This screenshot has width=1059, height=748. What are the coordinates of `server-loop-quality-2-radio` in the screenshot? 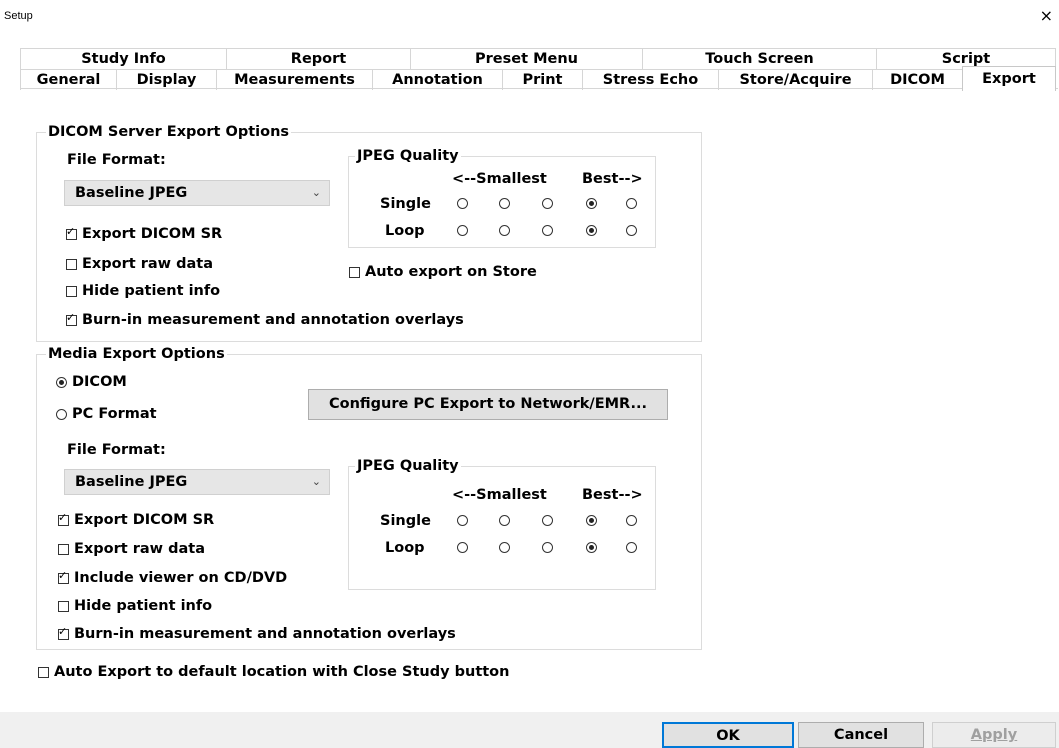 It's located at (504, 230).